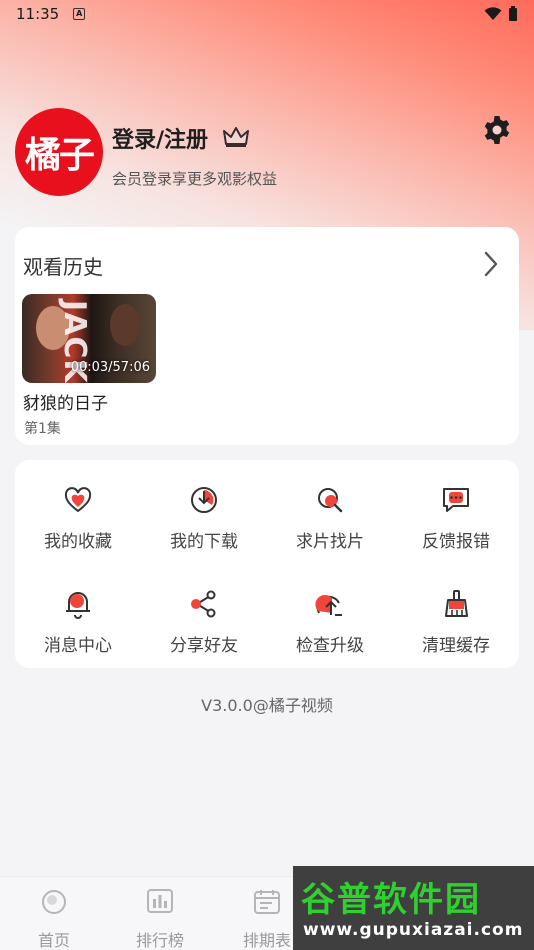 This screenshot has height=950, width=534. I want to click on history-thumbnail: JACKAL 00:03/57:06, so click(89, 338).